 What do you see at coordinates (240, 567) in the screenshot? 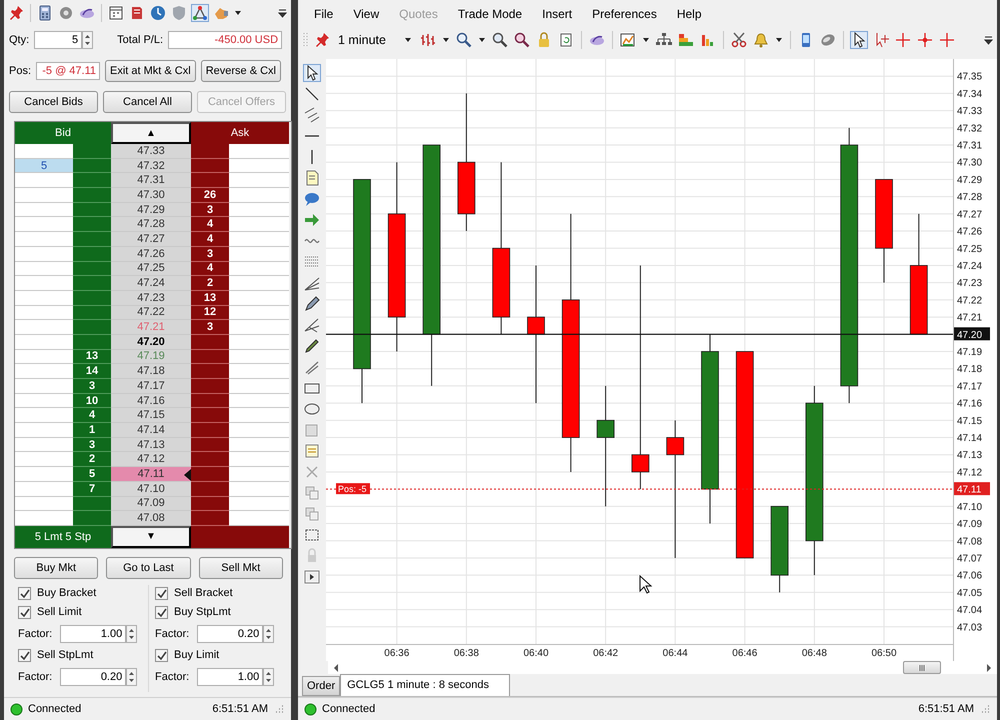
I see `trade-button: Sell Mkt` at bounding box center [240, 567].